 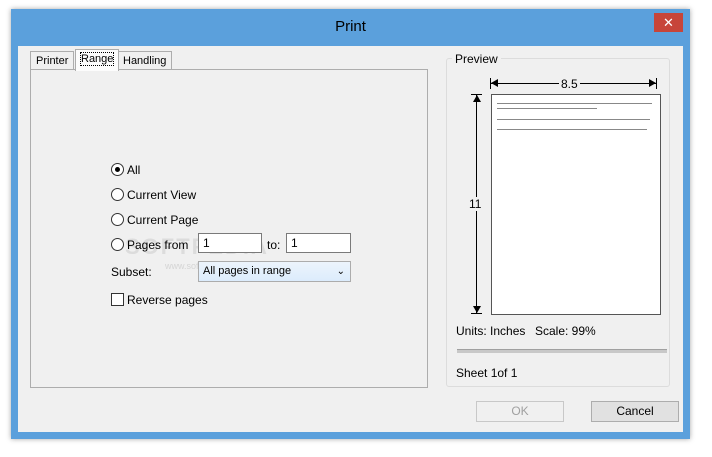 What do you see at coordinates (117, 299) in the screenshot?
I see `checkbox` at bounding box center [117, 299].